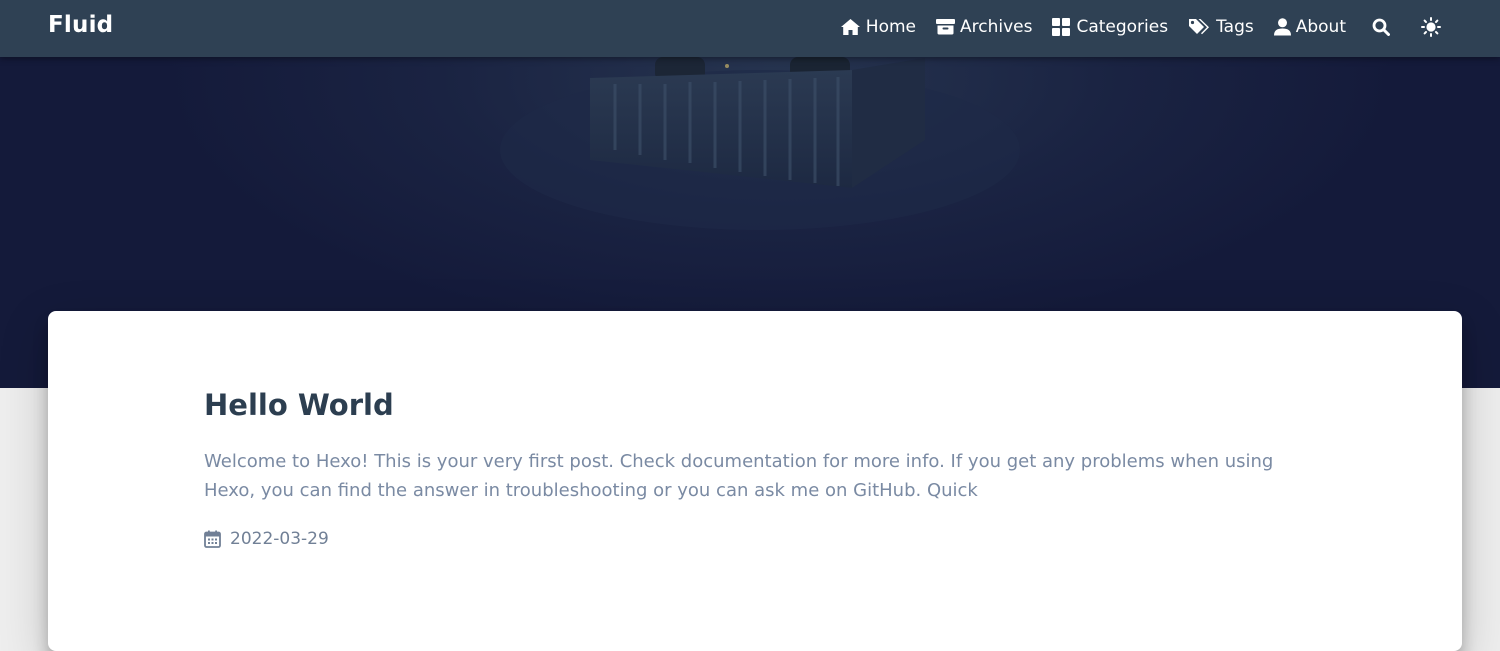 Image resolution: width=1500 pixels, height=651 pixels. What do you see at coordinates (945, 26) in the screenshot?
I see `archive-icon` at bounding box center [945, 26].